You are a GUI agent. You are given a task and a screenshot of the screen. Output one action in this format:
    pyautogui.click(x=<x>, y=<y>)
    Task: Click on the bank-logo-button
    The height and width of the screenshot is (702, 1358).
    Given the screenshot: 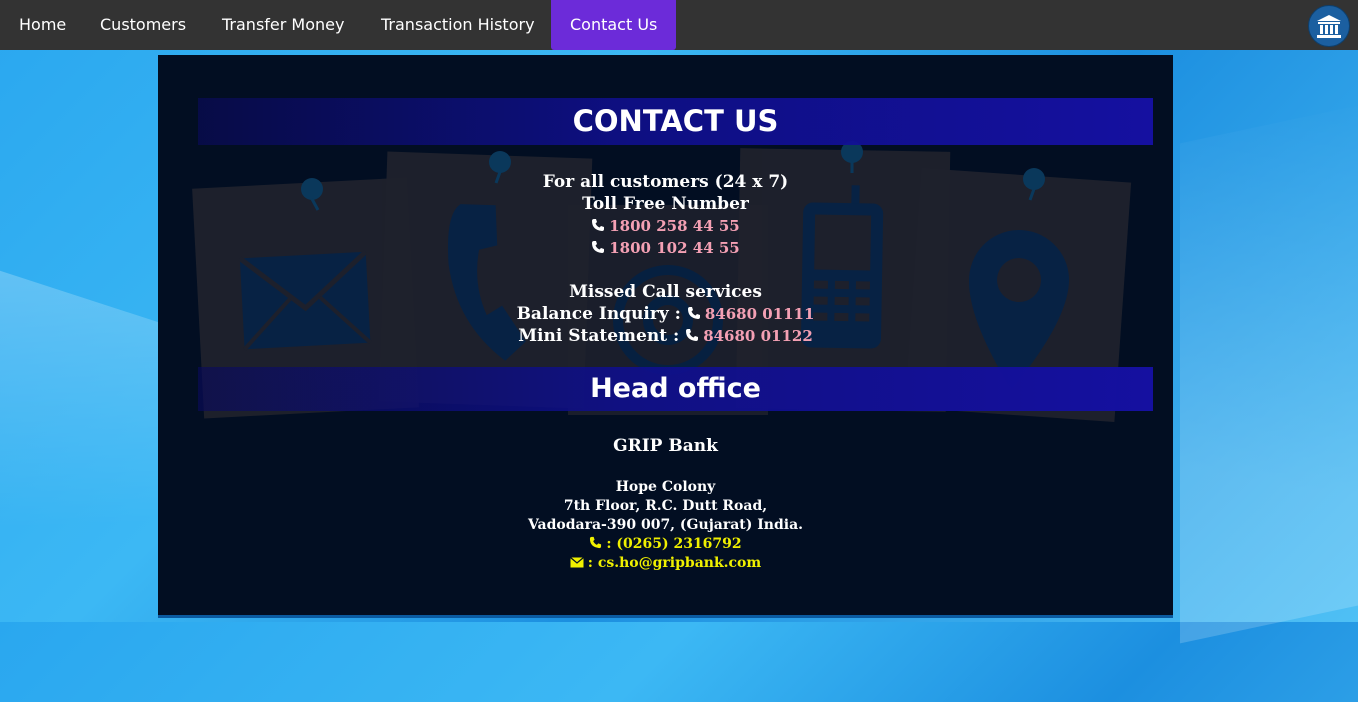 What is the action you would take?
    pyautogui.click(x=1329, y=26)
    